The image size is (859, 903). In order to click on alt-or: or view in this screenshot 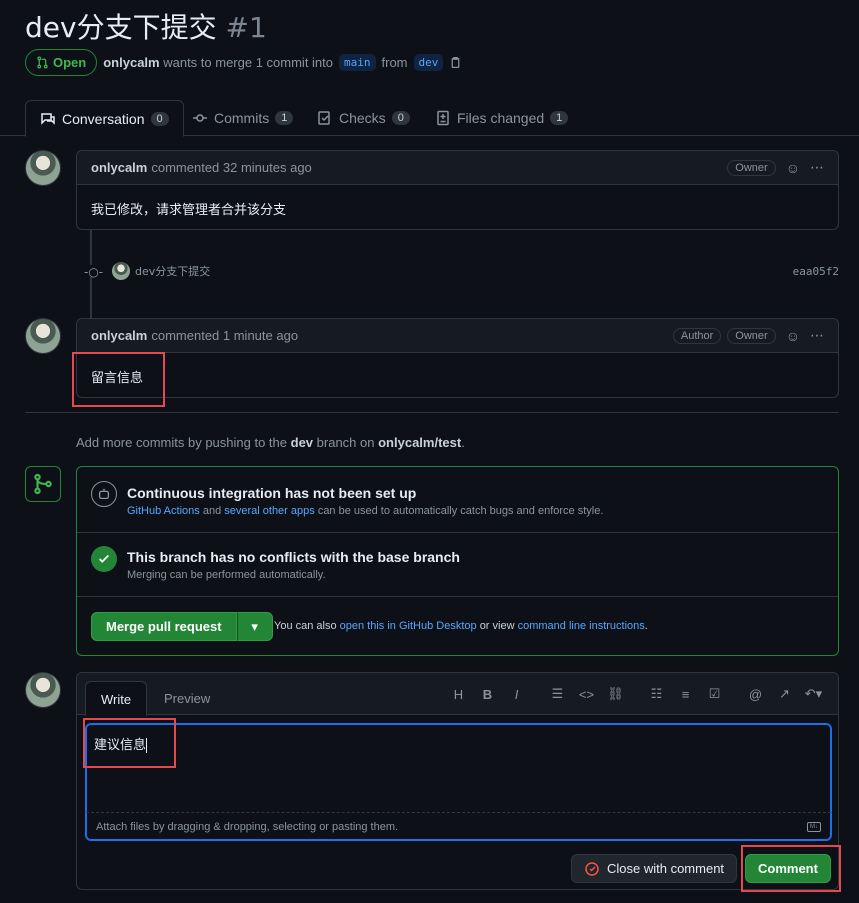, I will do `click(497, 626)`.